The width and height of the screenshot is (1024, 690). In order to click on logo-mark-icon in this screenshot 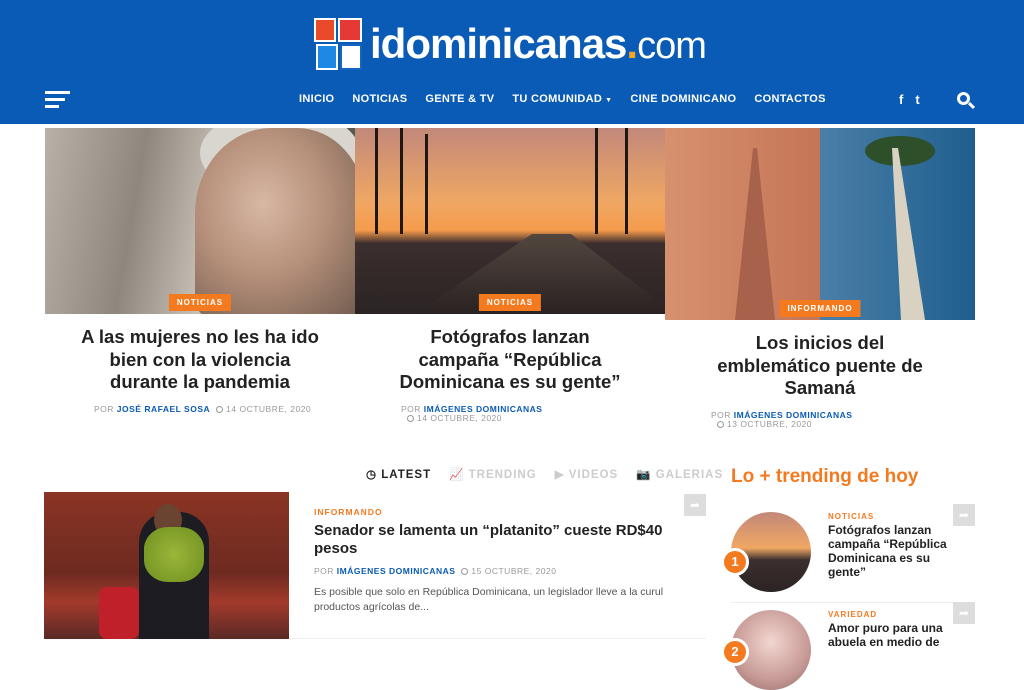, I will do `click(339, 44)`.